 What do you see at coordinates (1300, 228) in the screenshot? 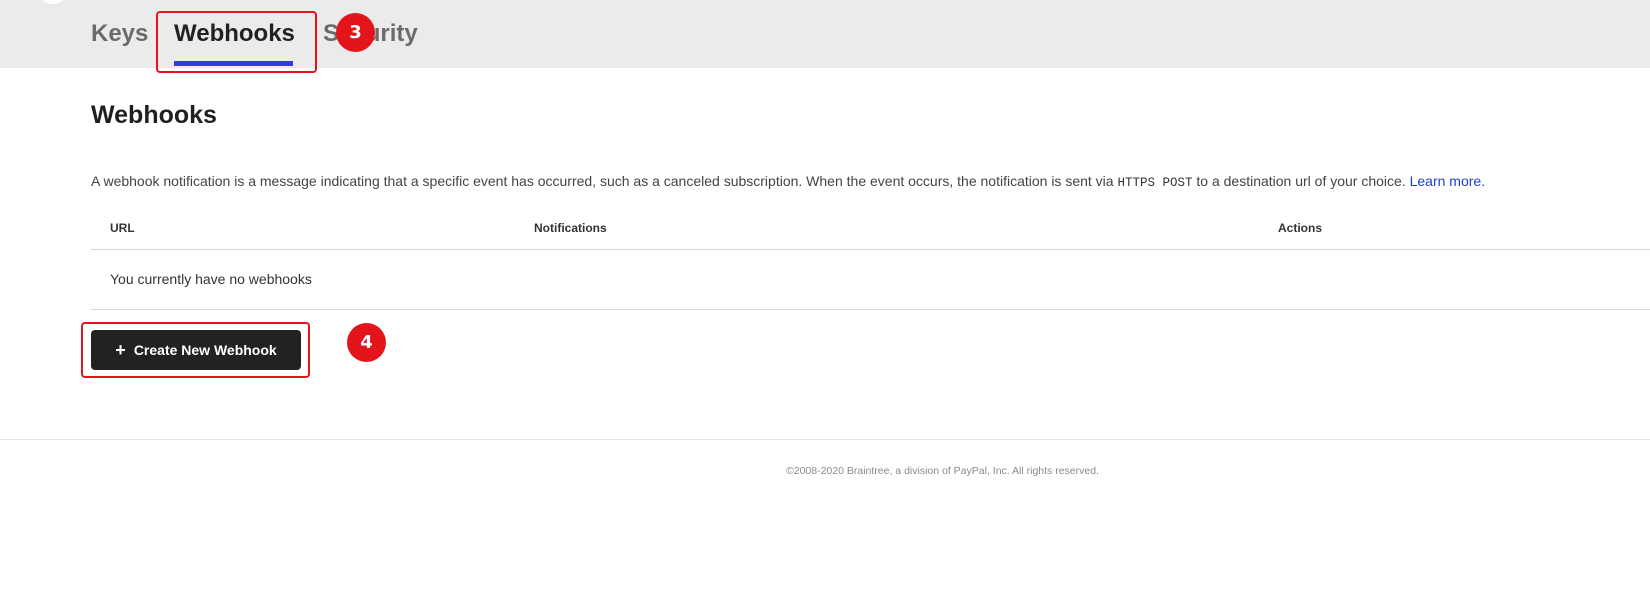
I see `column-header-actions: Actions` at bounding box center [1300, 228].